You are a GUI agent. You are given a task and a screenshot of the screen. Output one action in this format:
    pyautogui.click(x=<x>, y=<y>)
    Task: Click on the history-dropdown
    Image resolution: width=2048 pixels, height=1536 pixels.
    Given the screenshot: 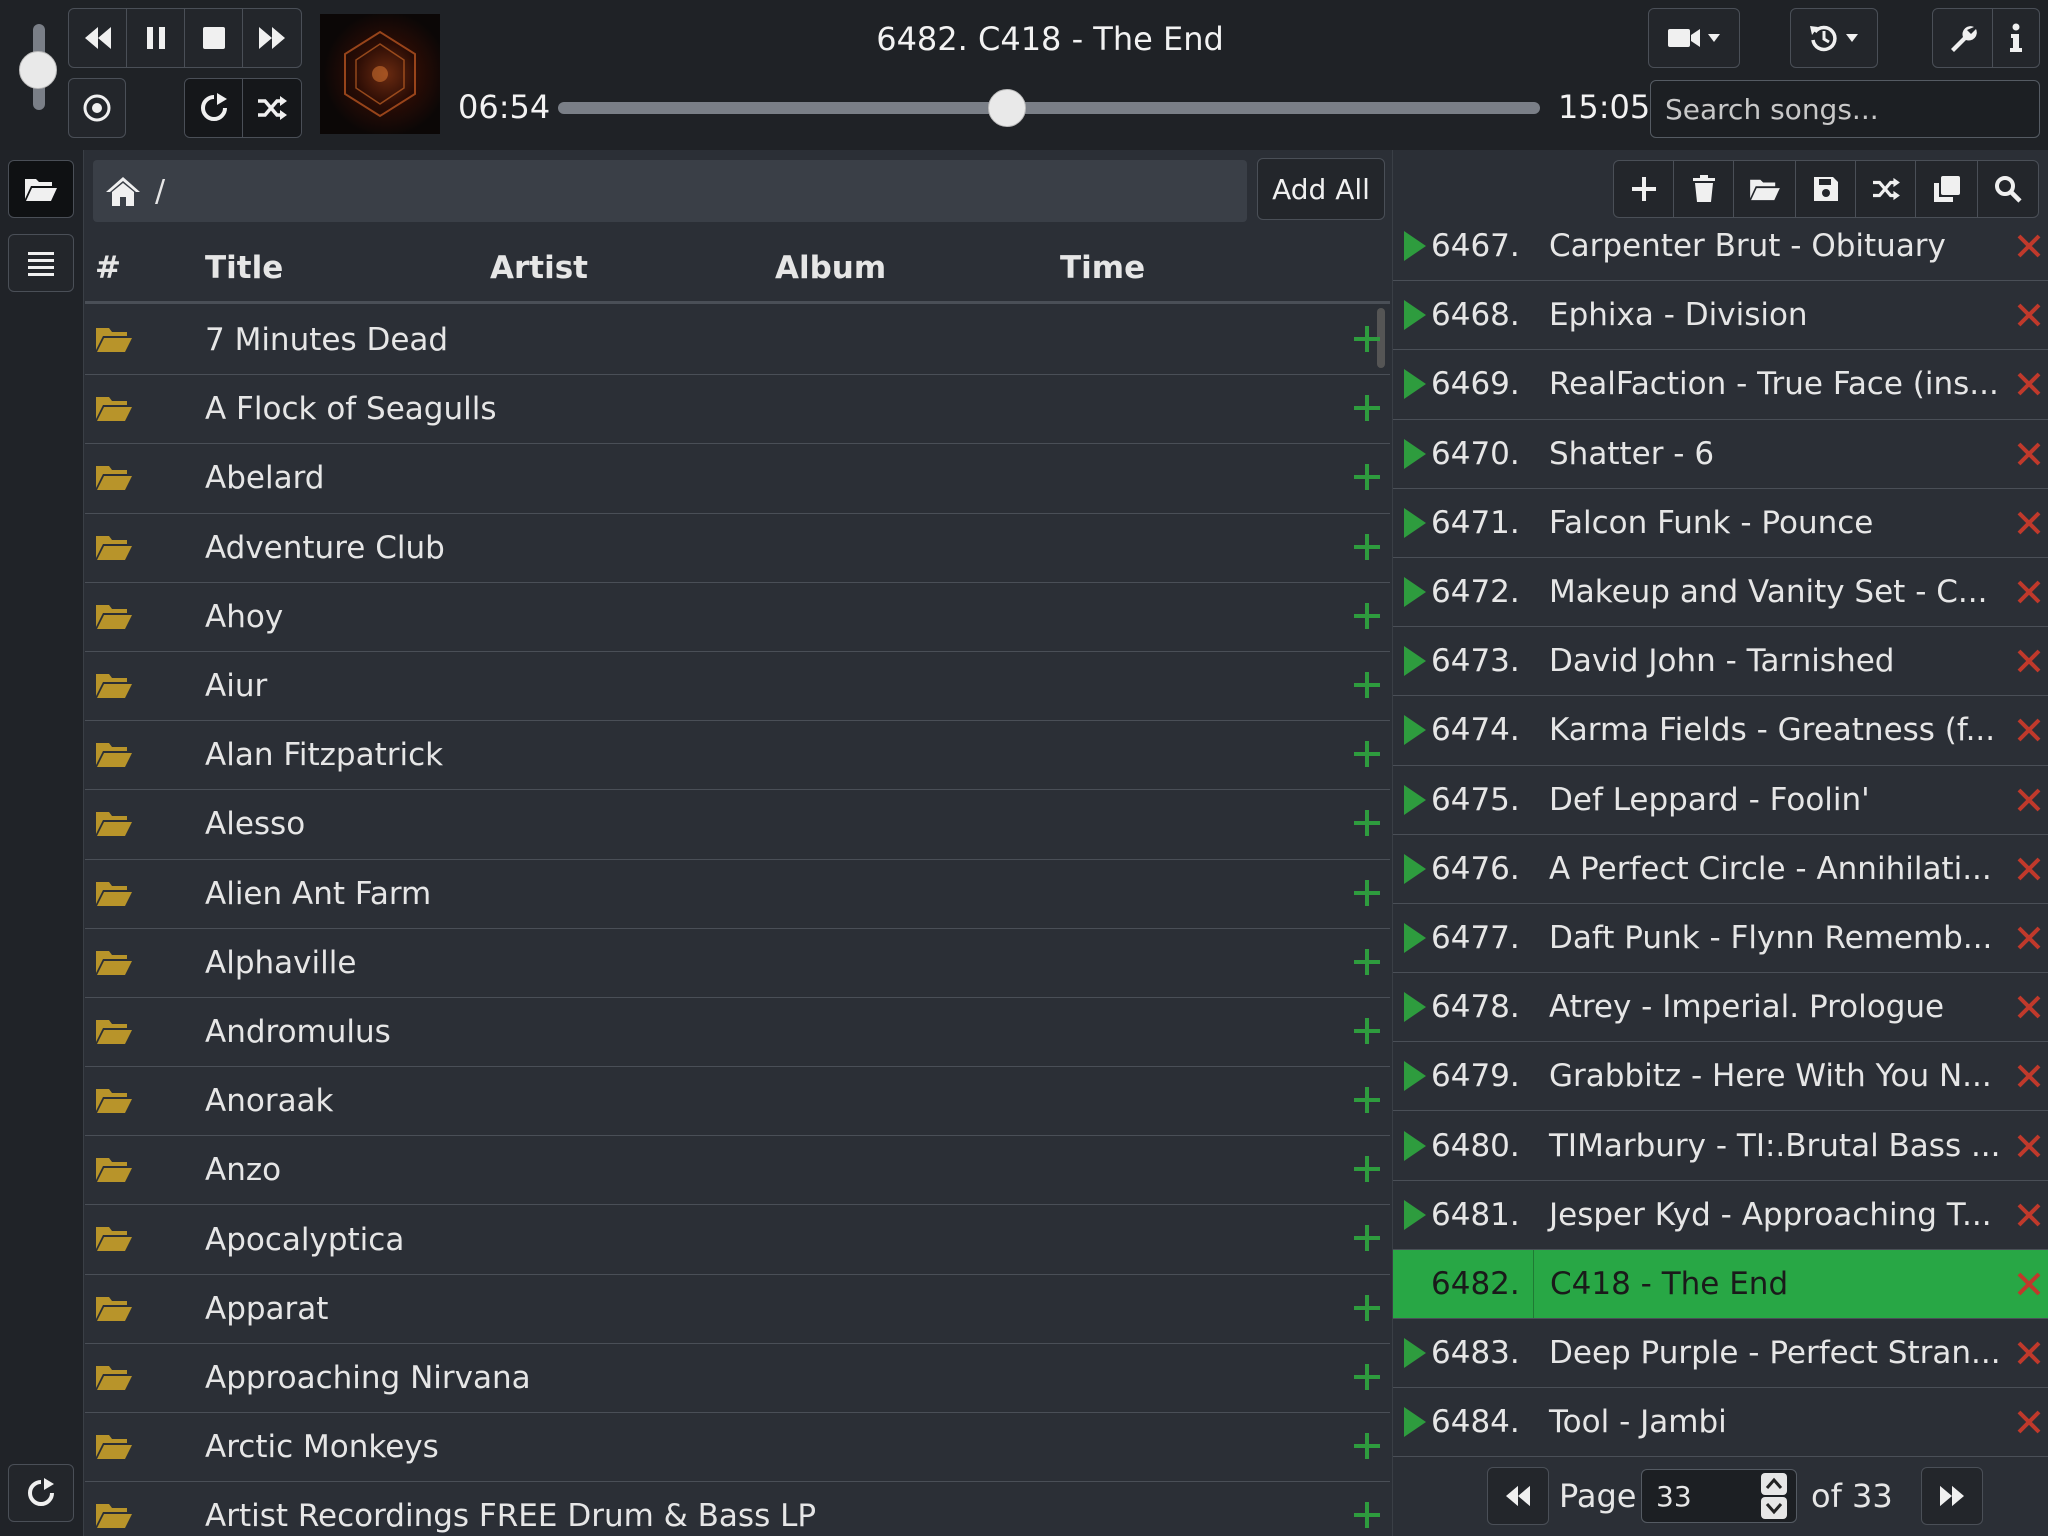 What is the action you would take?
    pyautogui.click(x=1834, y=38)
    